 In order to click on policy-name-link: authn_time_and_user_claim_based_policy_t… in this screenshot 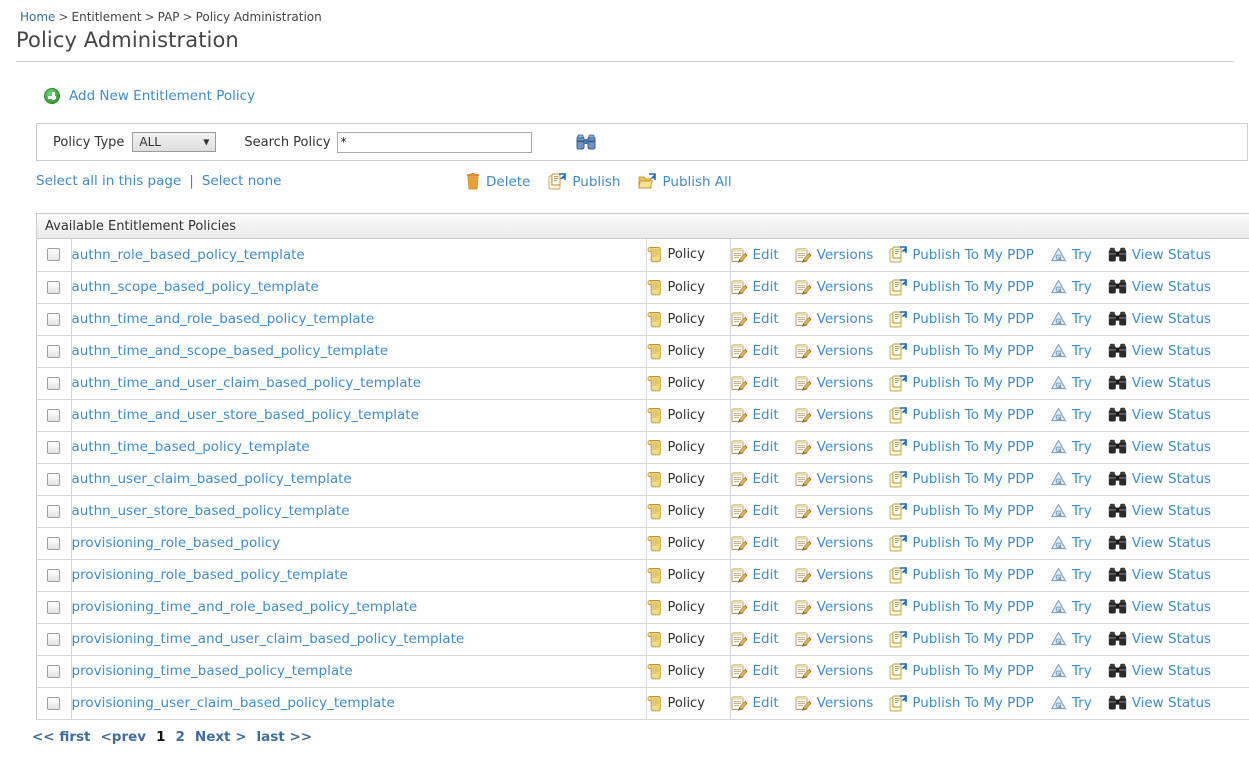, I will do `click(247, 383)`.